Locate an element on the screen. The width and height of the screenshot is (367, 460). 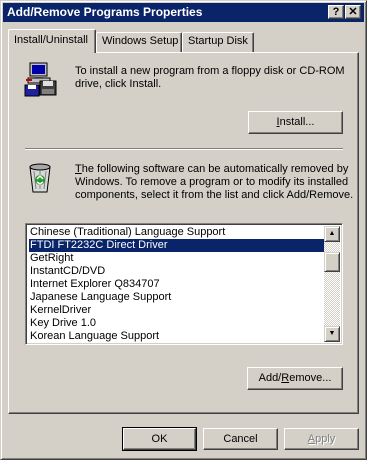
section-divider is located at coordinates (184, 149).